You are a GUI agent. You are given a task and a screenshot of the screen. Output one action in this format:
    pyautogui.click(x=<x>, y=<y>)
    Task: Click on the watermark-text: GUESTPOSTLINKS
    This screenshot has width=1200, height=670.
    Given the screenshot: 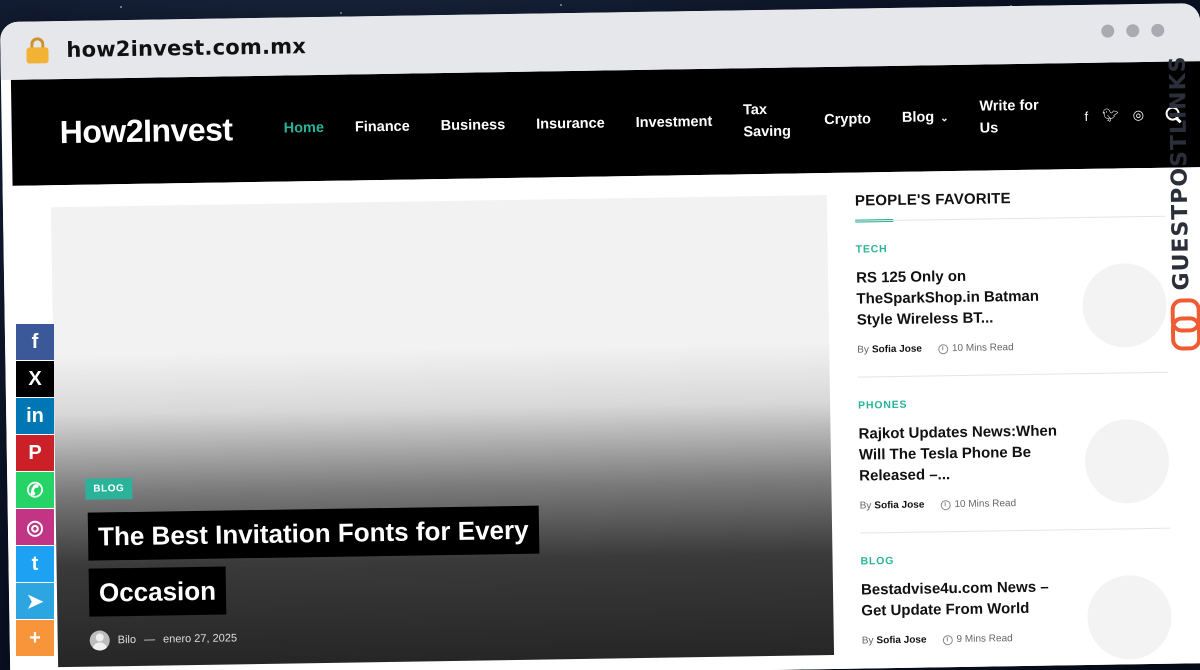 What is the action you would take?
    pyautogui.click(x=1179, y=173)
    